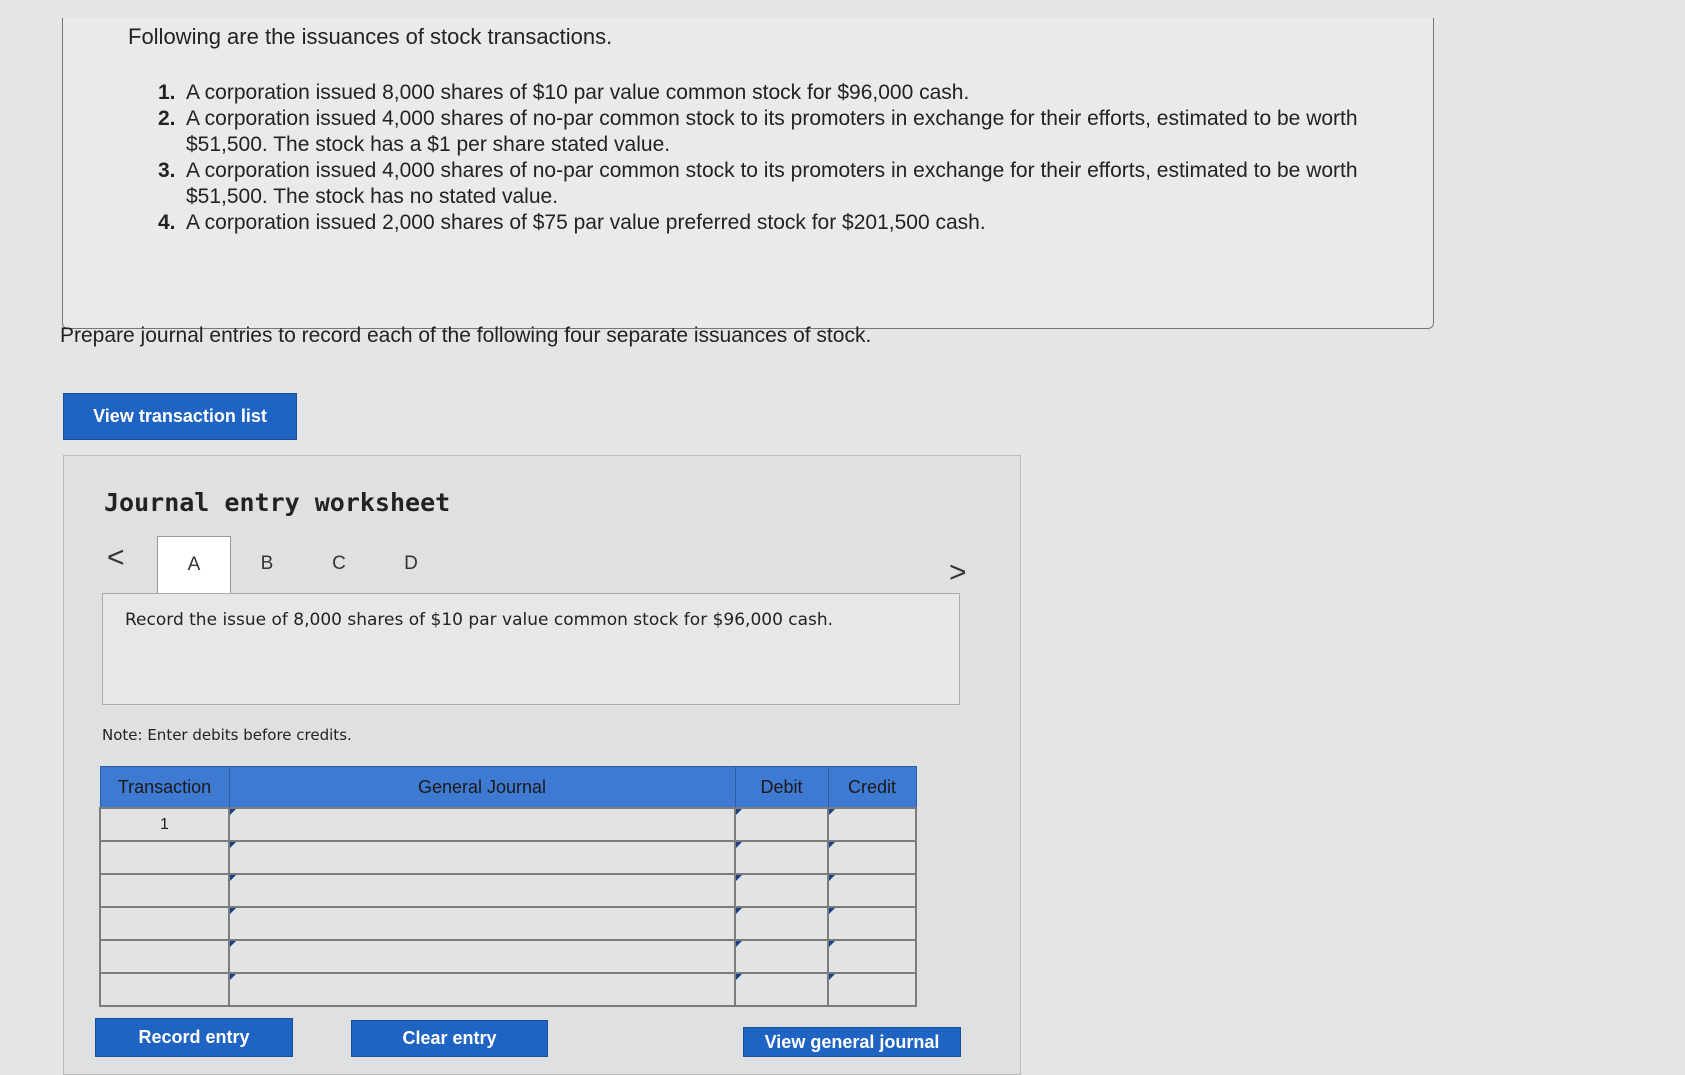 The image size is (1685, 1075). Describe the element at coordinates (194, 1037) in the screenshot. I see `record-entry-button: Record entry` at that location.